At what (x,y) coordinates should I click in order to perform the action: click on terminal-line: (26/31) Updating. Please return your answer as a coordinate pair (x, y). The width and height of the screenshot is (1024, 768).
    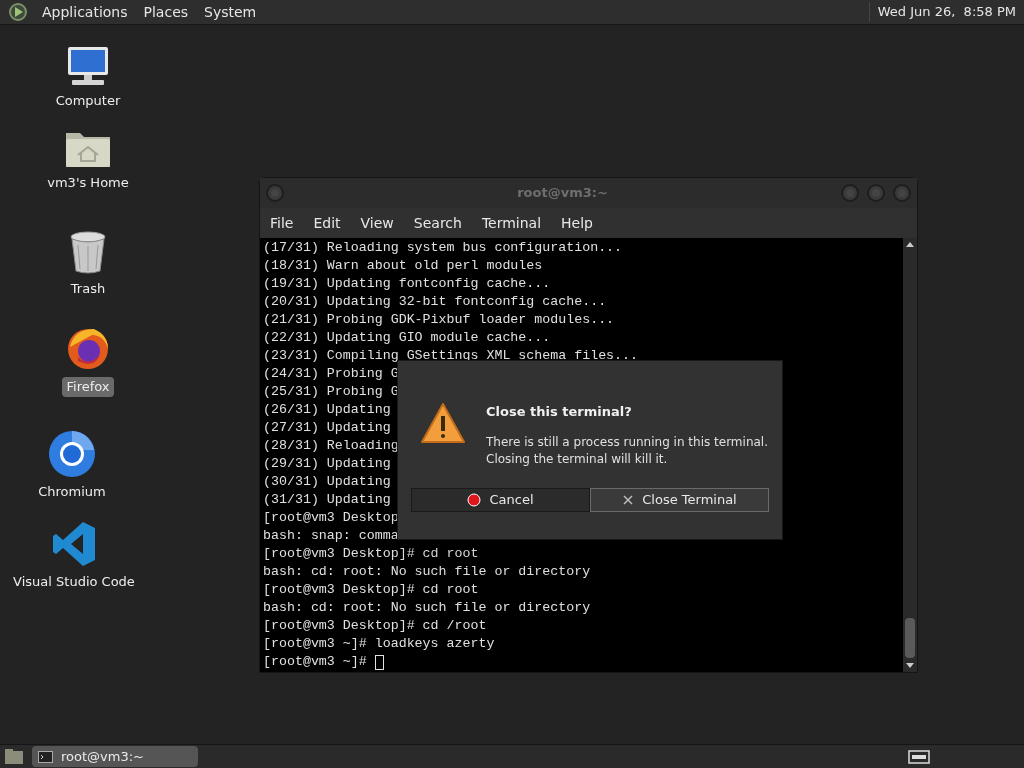
    Looking at the image, I should click on (327, 410).